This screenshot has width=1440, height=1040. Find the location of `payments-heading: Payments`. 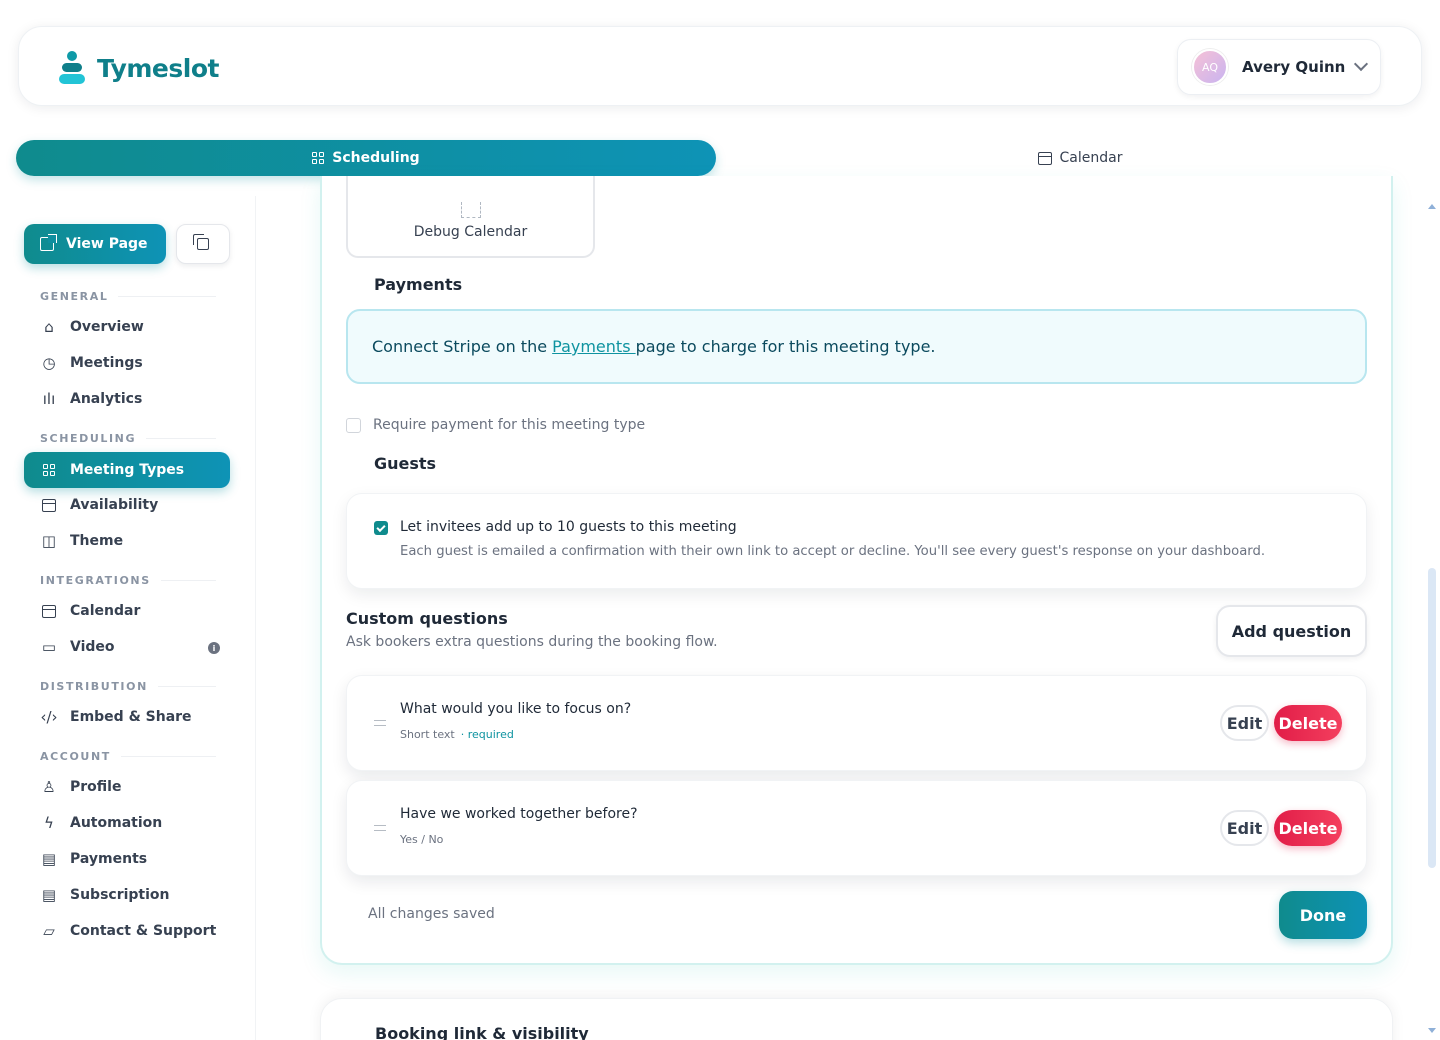

payments-heading: Payments is located at coordinates (418, 284).